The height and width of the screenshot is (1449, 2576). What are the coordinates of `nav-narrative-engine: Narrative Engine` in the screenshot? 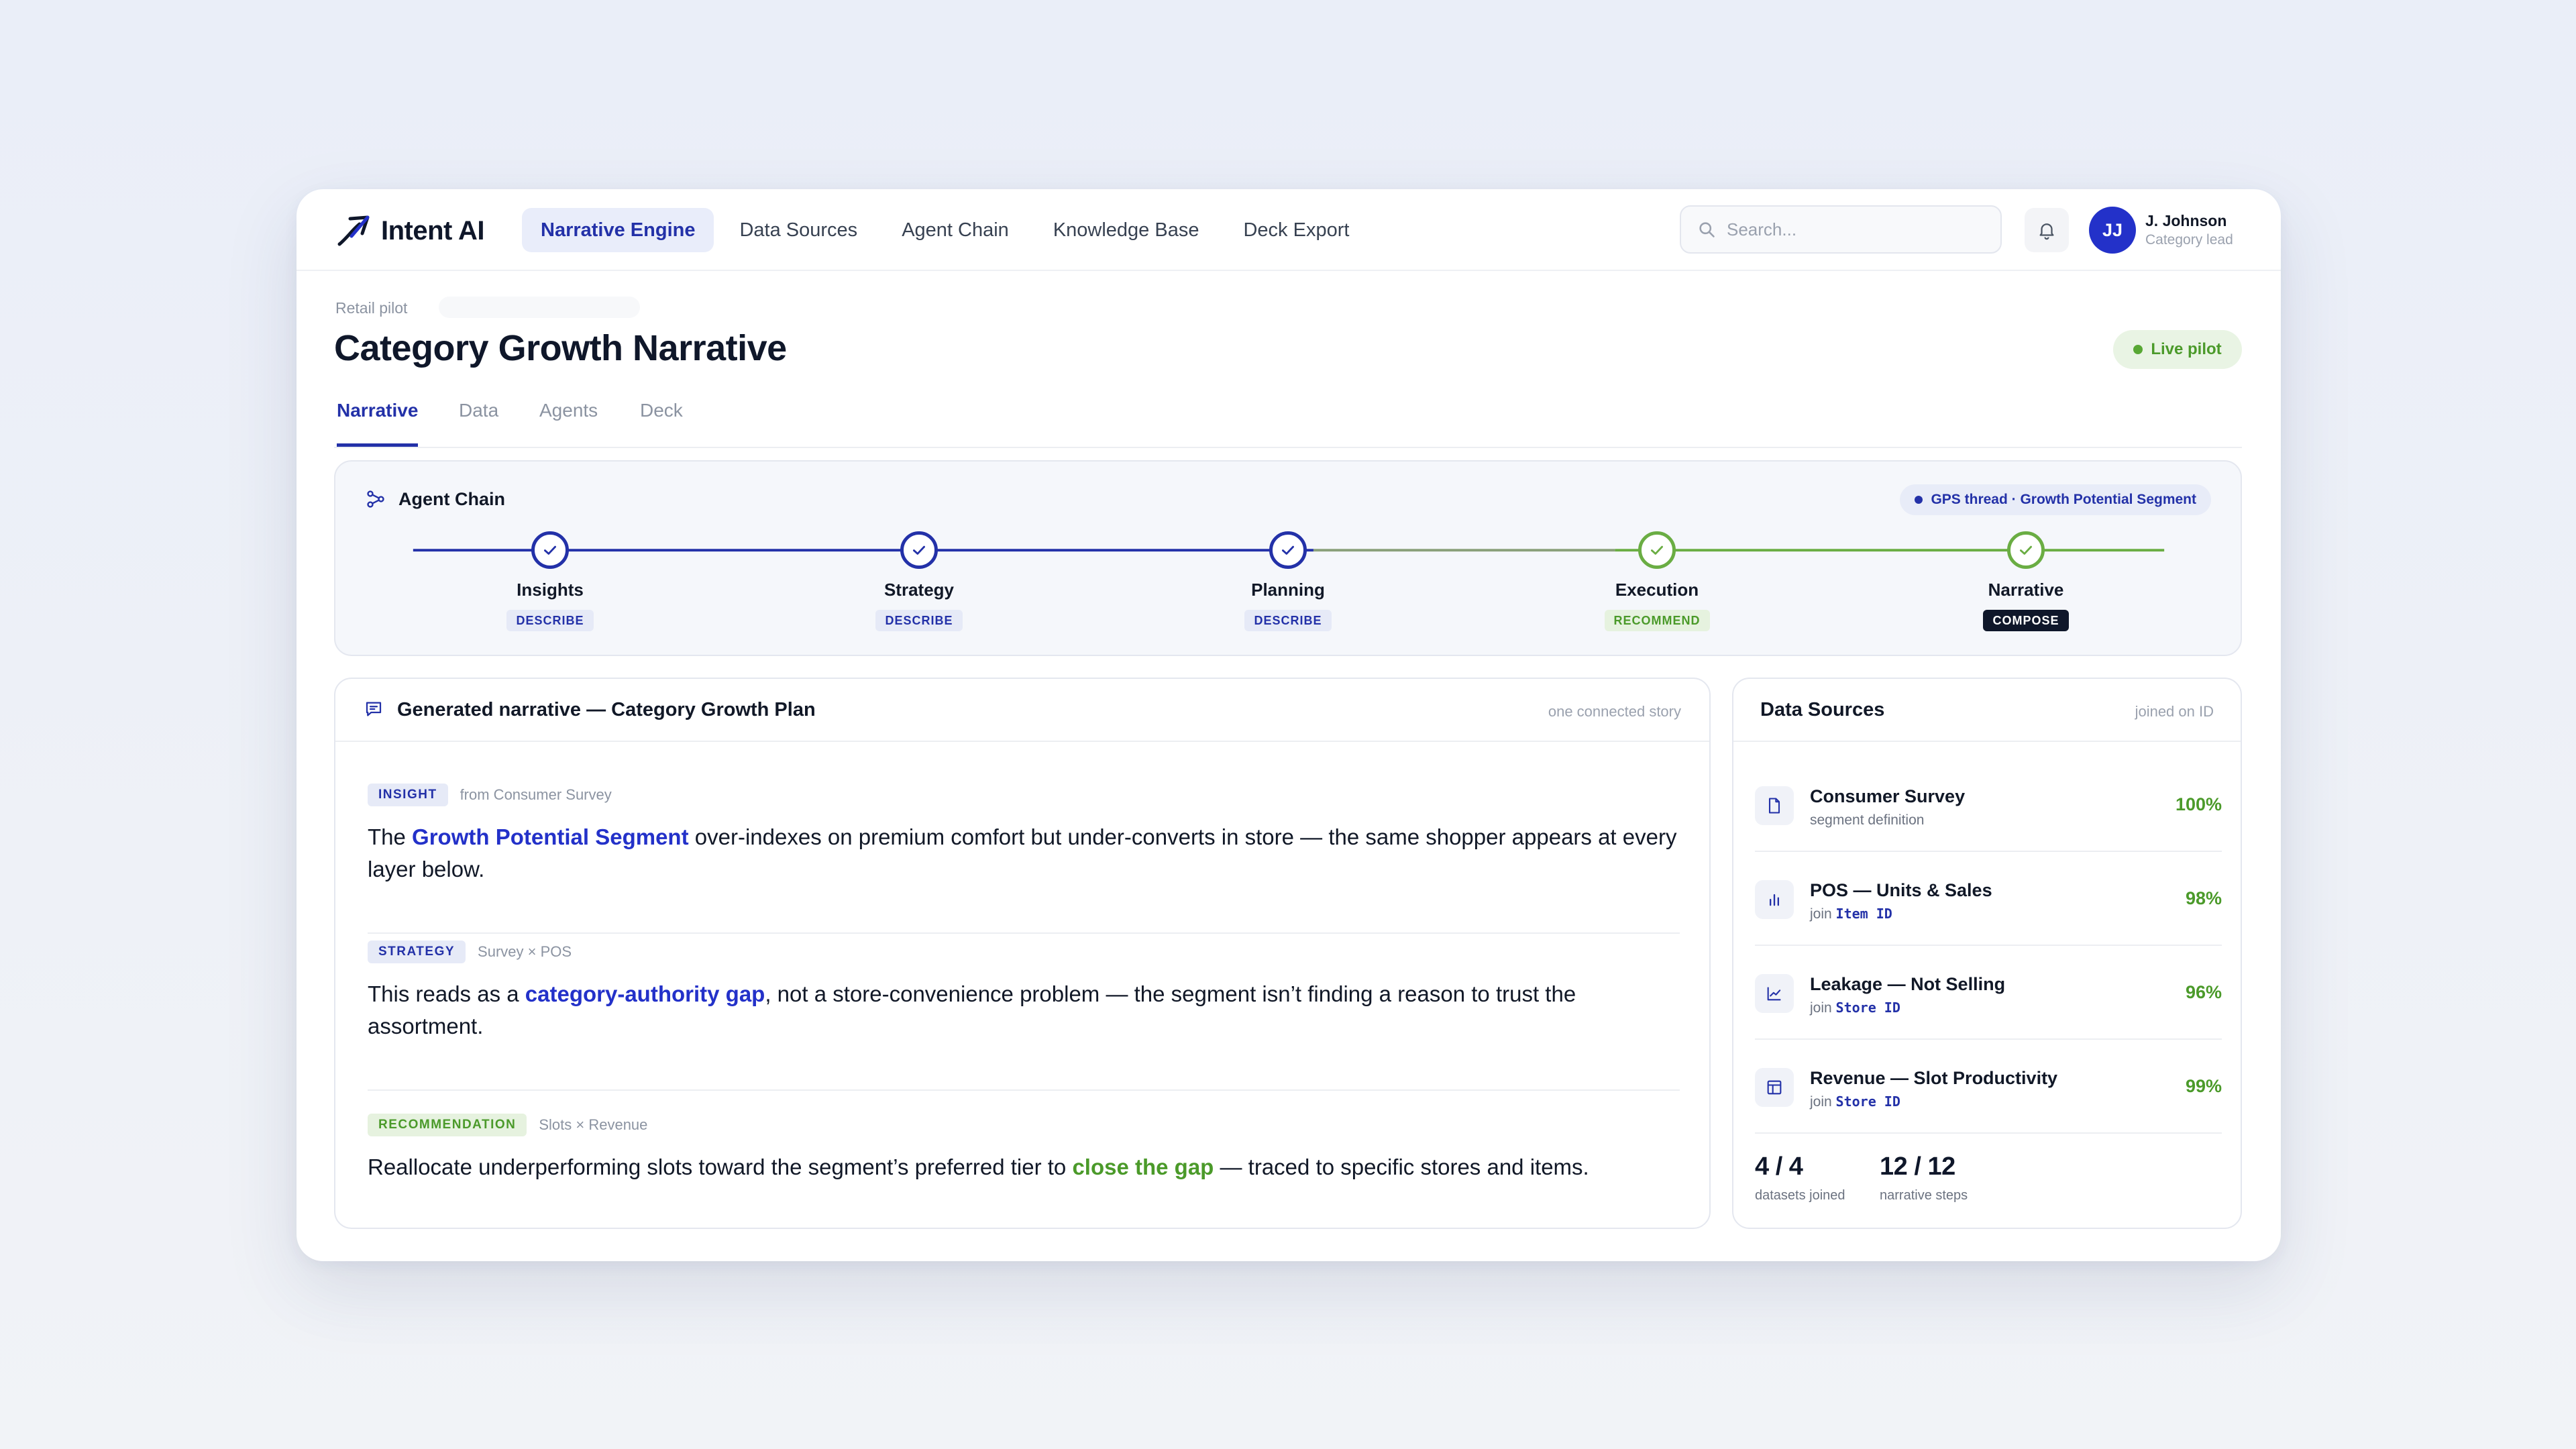 It's located at (618, 230).